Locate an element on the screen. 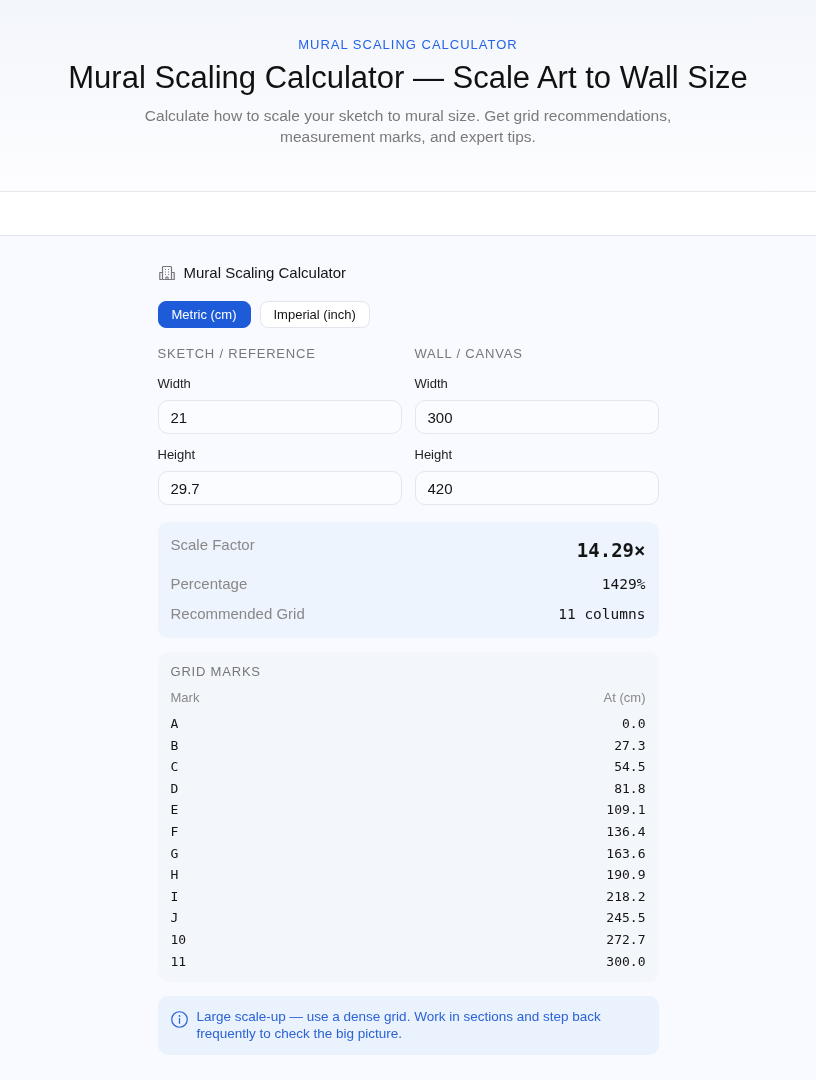 This screenshot has height=1080, width=816. result-value: 1429% is located at coordinates (623, 584).